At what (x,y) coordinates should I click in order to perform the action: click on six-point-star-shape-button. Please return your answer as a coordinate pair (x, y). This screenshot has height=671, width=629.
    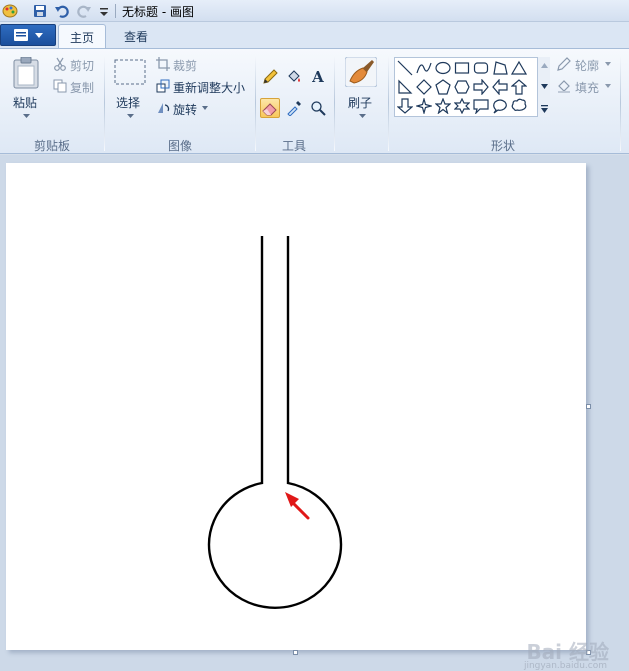
    Looking at the image, I should click on (462, 106).